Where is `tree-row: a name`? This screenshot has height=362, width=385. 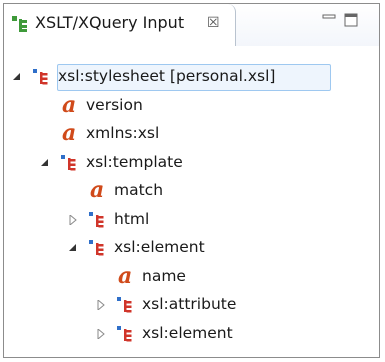 tree-row: a name is located at coordinates (191, 277).